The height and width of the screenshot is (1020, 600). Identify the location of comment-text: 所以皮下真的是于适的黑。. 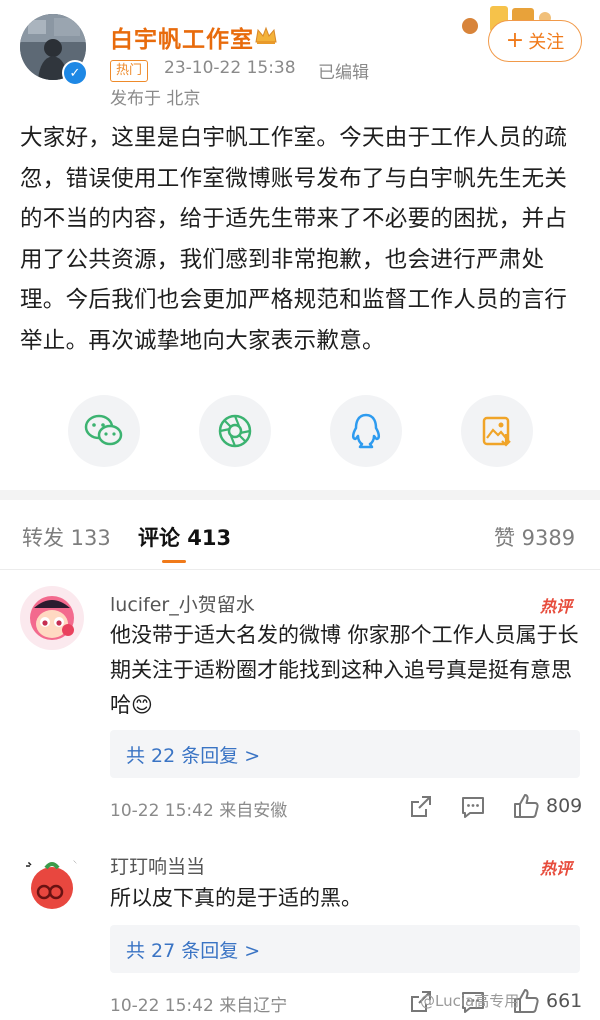
(236, 898).